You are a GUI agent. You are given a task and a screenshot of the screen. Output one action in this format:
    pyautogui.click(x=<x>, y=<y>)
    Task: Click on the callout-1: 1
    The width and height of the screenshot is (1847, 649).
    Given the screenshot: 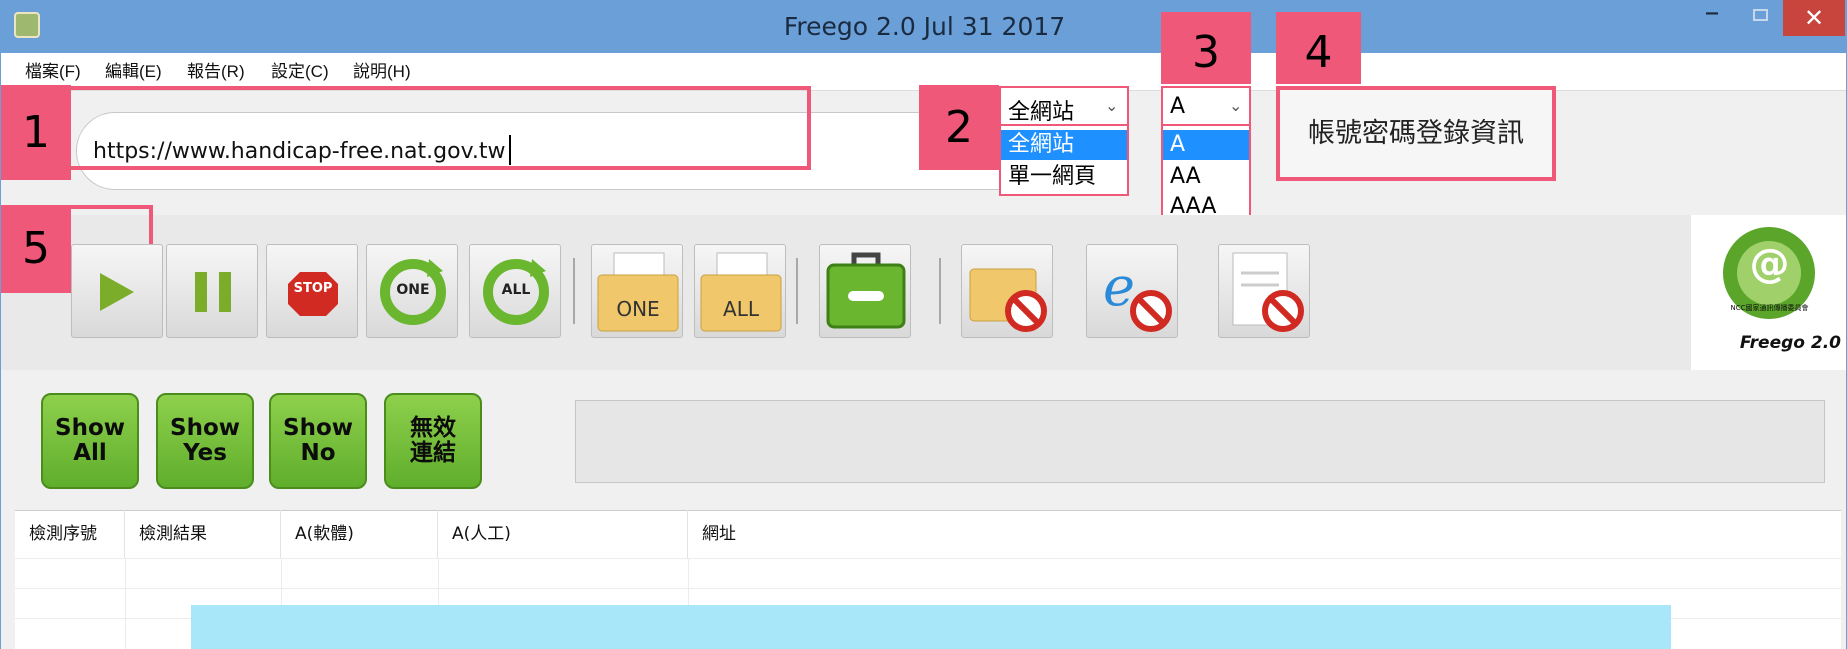 What is the action you would take?
    pyautogui.click(x=36, y=132)
    